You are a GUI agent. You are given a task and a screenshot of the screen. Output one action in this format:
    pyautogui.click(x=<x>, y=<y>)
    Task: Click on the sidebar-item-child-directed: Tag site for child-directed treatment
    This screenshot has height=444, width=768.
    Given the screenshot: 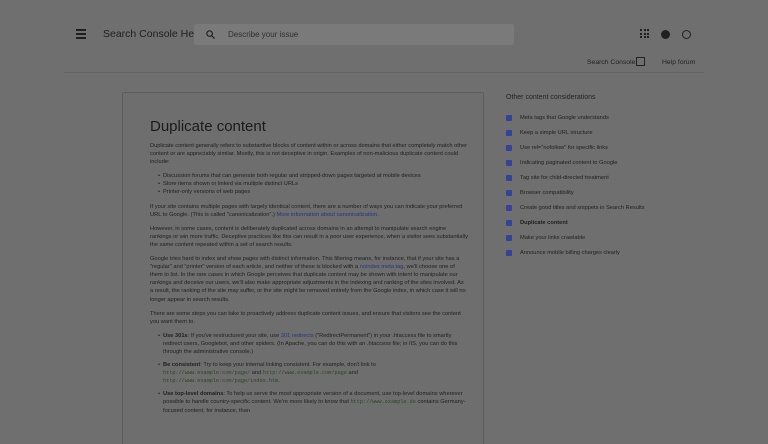 What is the action you would take?
    pyautogui.click(x=606, y=178)
    